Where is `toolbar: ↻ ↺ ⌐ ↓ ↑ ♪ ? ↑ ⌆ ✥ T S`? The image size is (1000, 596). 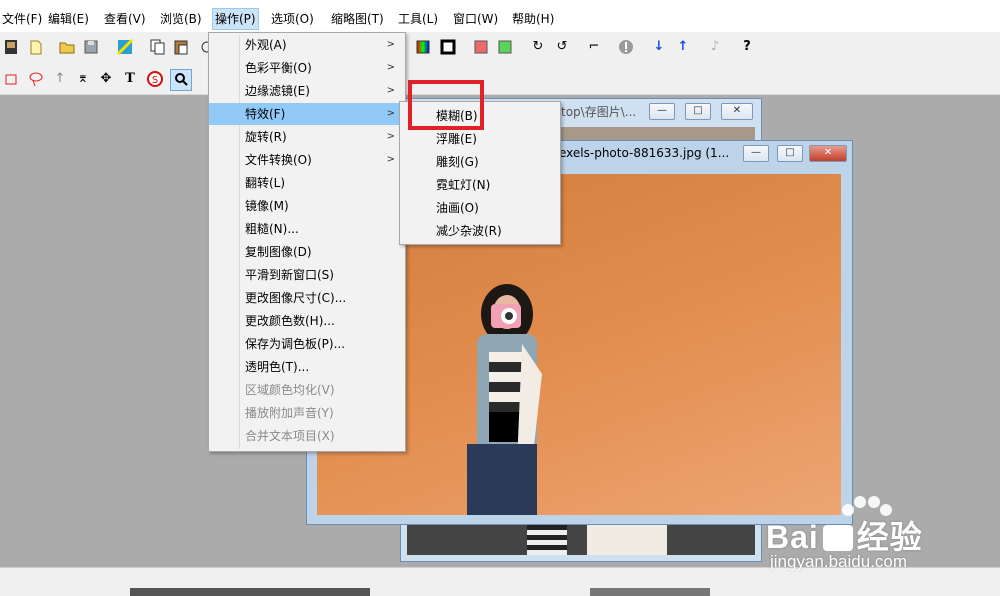 toolbar: ↻ ↺ ⌐ ↓ ↑ ♪ ? ↑ ⌆ ✥ T S is located at coordinates (500, 63).